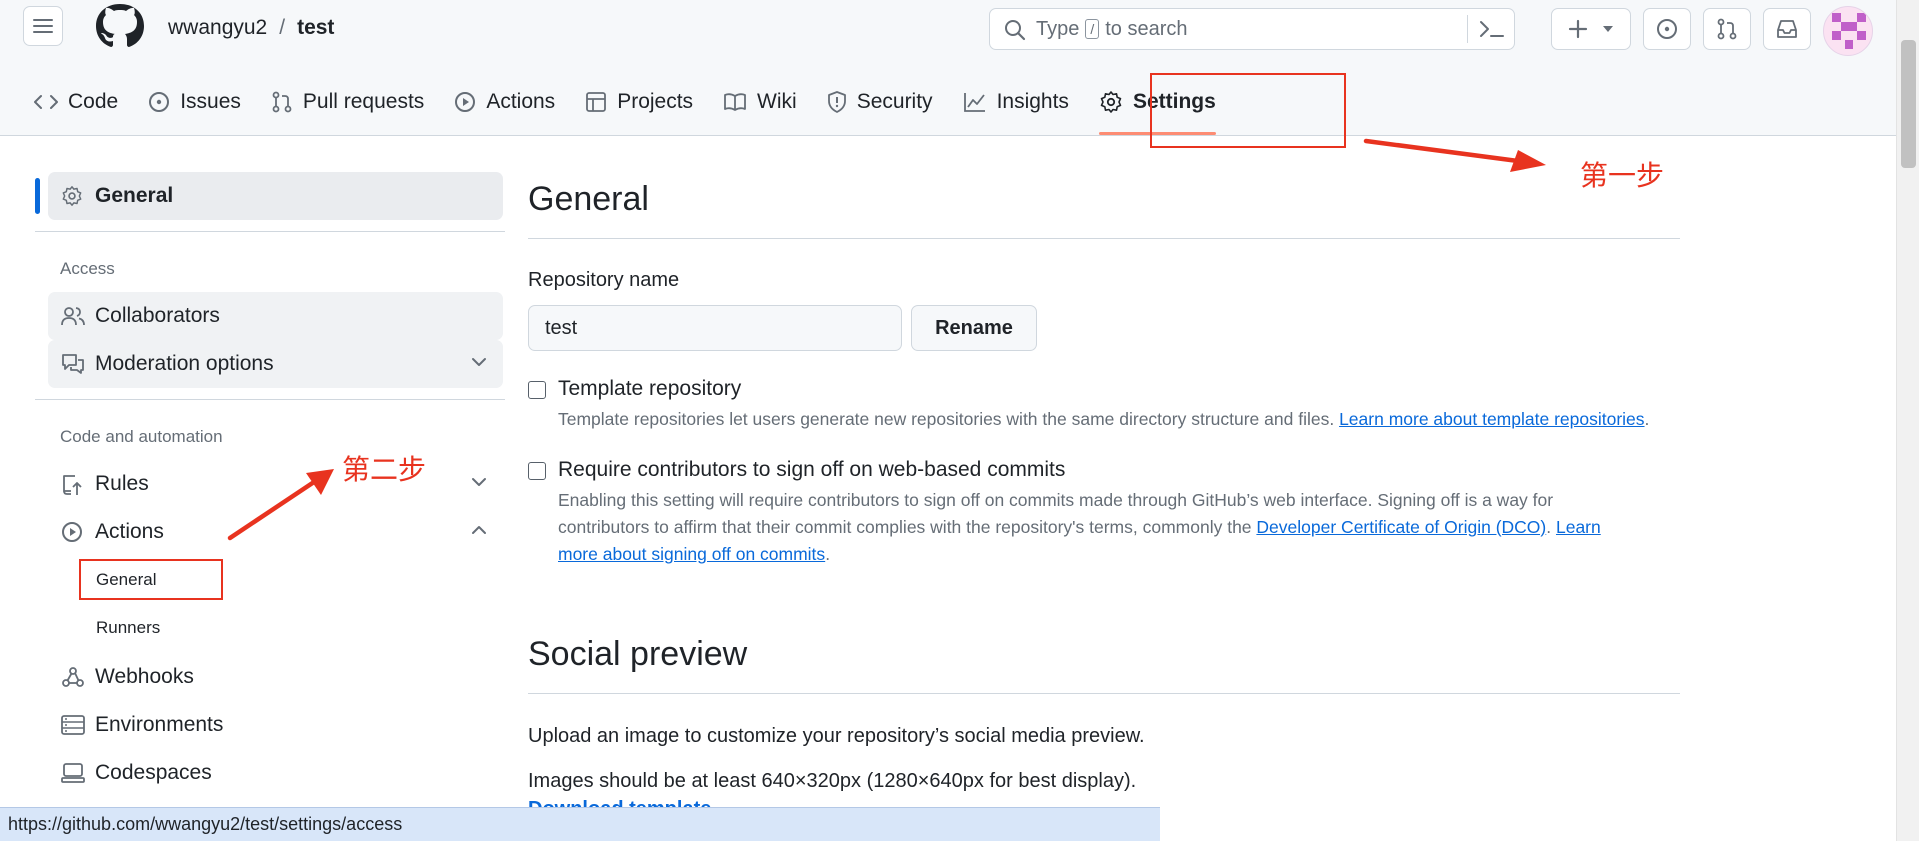 Image resolution: width=1919 pixels, height=841 pixels. What do you see at coordinates (479, 482) in the screenshot?
I see `chevron-down-icon` at bounding box center [479, 482].